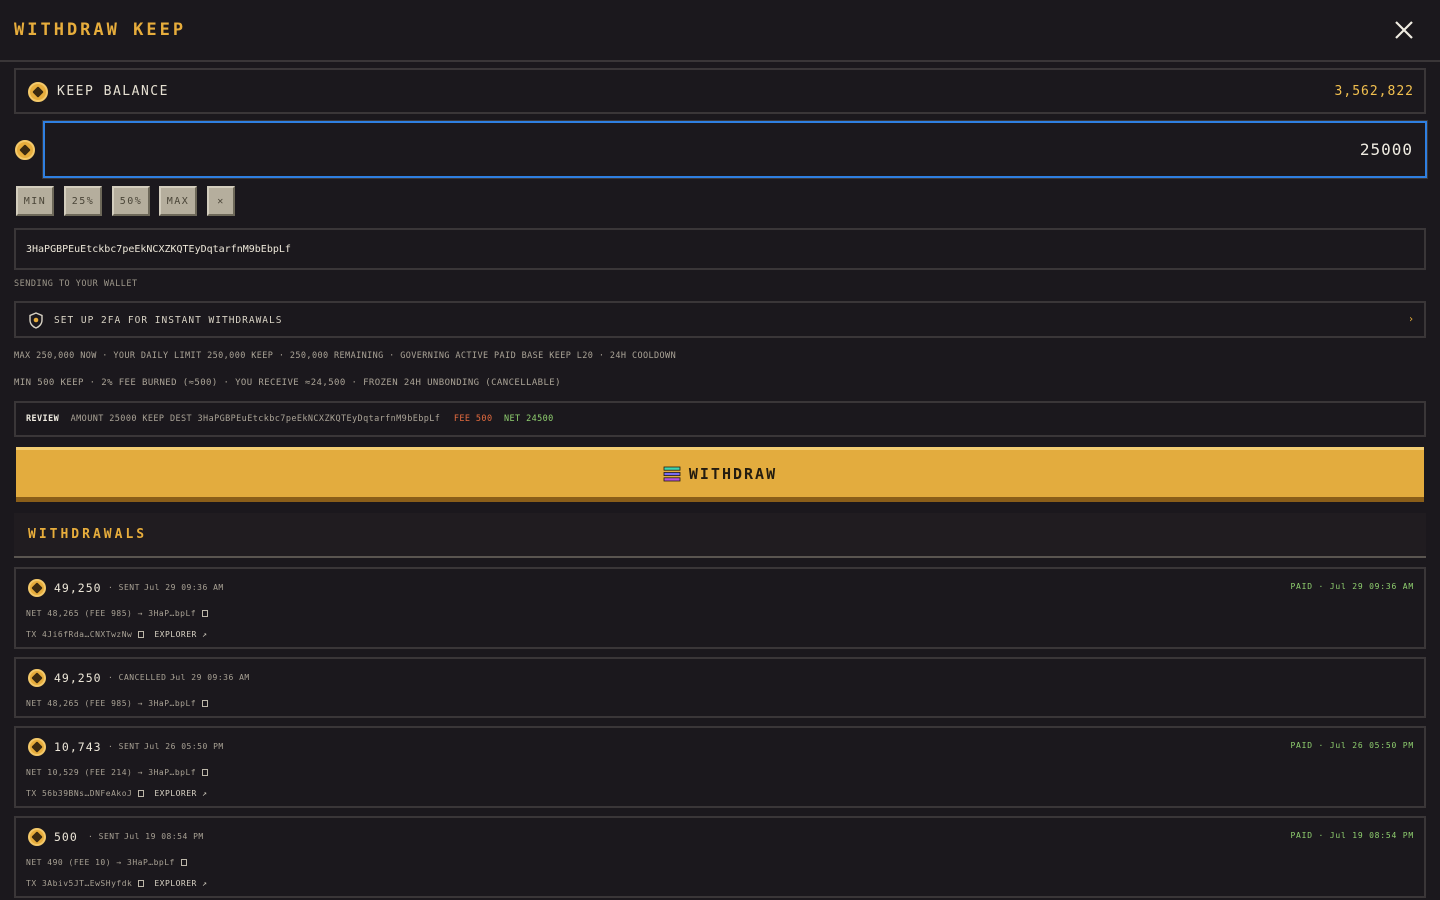  I want to click on balance-panel: KEEP BALANCE 3,562,822, so click(720, 91).